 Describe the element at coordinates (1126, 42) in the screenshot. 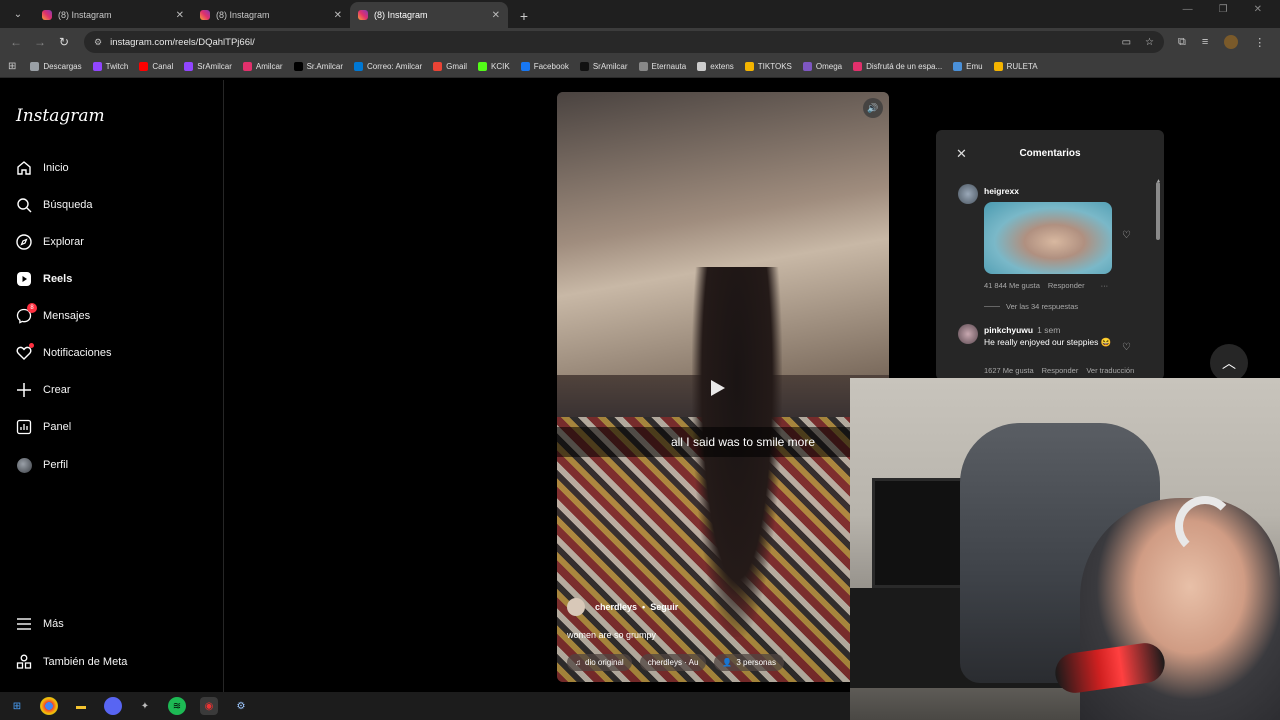

I see `cast-icon: ▭` at that location.